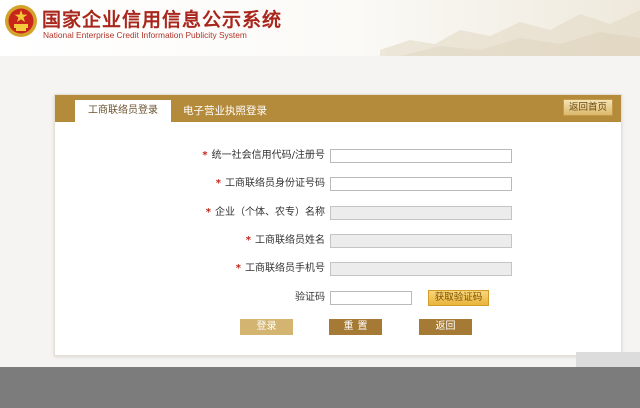 This screenshot has width=640, height=408. What do you see at coordinates (310, 297) in the screenshot?
I see `captcha-label: 验证码` at bounding box center [310, 297].